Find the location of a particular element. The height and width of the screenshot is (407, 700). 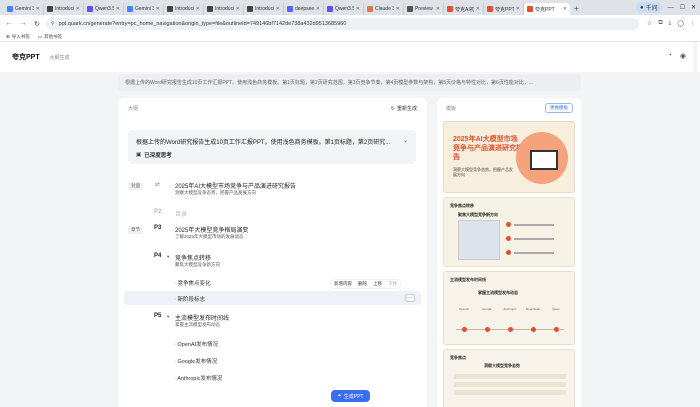

regenerate-button: ↻ 重新生成 is located at coordinates (404, 109).